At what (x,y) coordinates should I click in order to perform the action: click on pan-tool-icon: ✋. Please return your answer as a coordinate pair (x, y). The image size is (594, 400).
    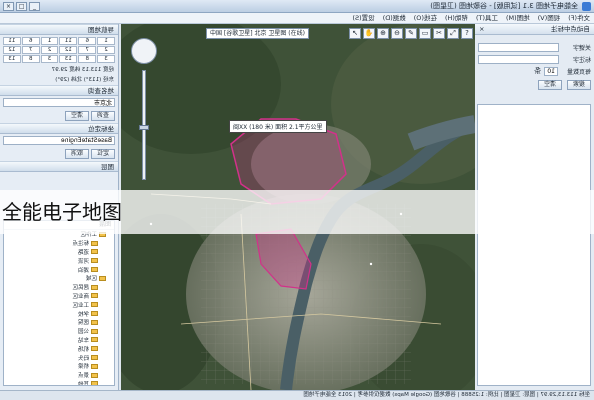
    Looking at the image, I should click on (369, 33).